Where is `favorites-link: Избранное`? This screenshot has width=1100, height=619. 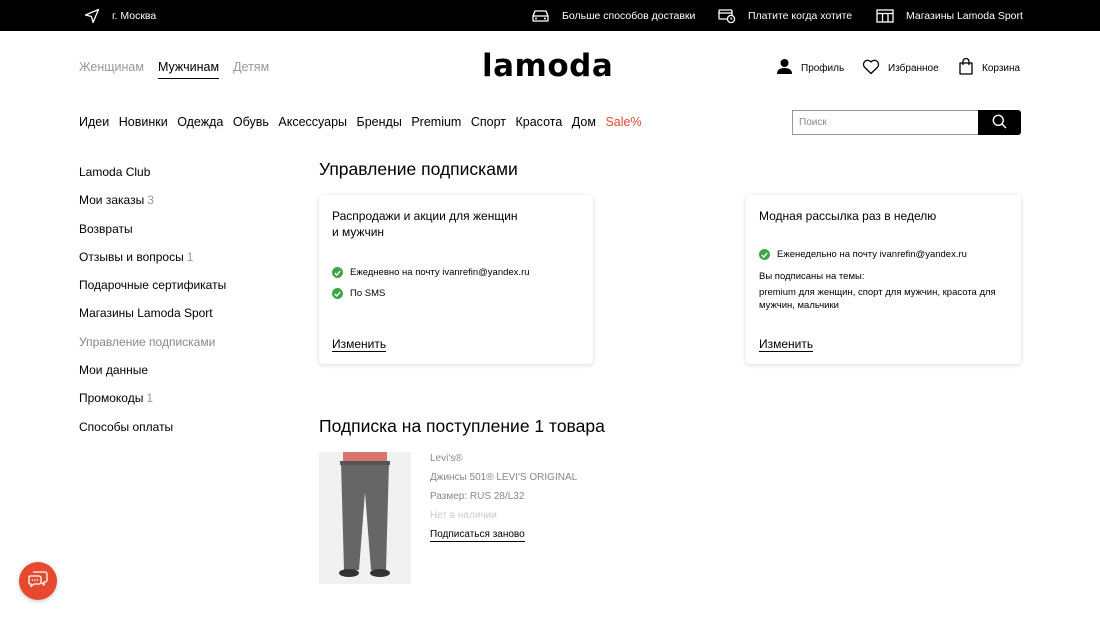 favorites-link: Избранное is located at coordinates (900, 68).